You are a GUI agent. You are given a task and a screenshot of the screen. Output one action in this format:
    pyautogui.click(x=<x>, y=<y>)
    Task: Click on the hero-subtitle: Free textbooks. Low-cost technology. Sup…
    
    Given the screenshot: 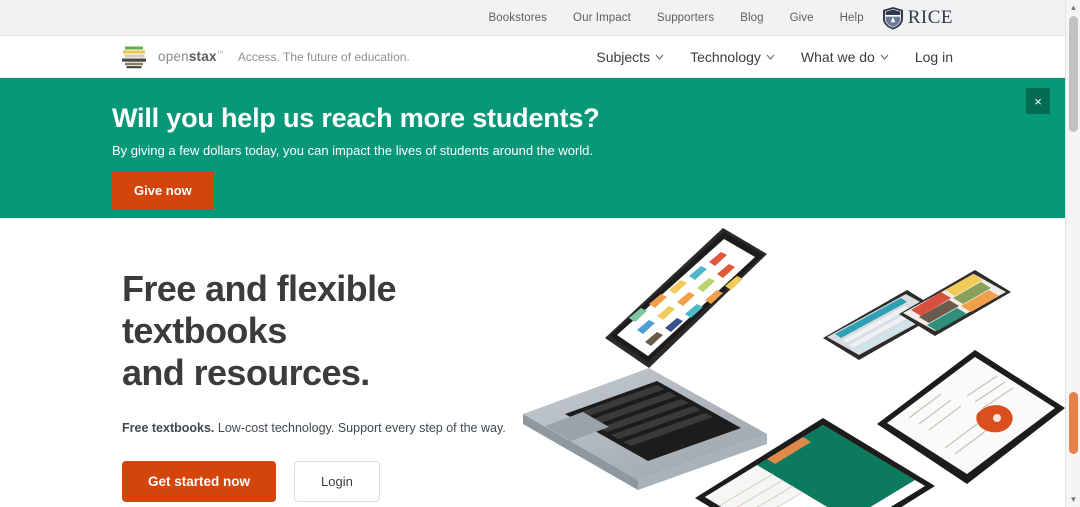 What is the action you would take?
    pyautogui.click(x=337, y=428)
    